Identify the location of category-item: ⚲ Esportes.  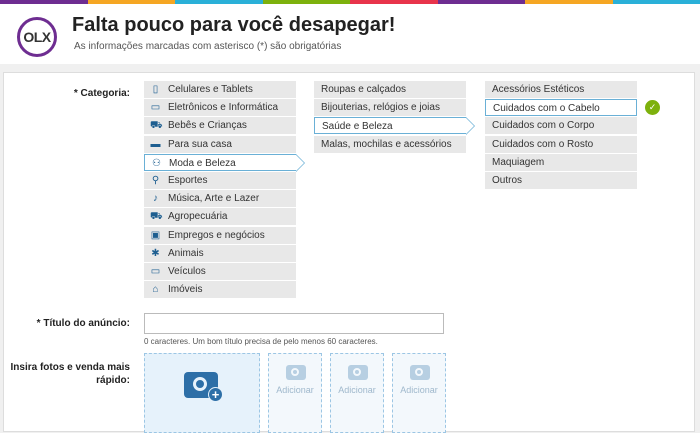
(220, 180).